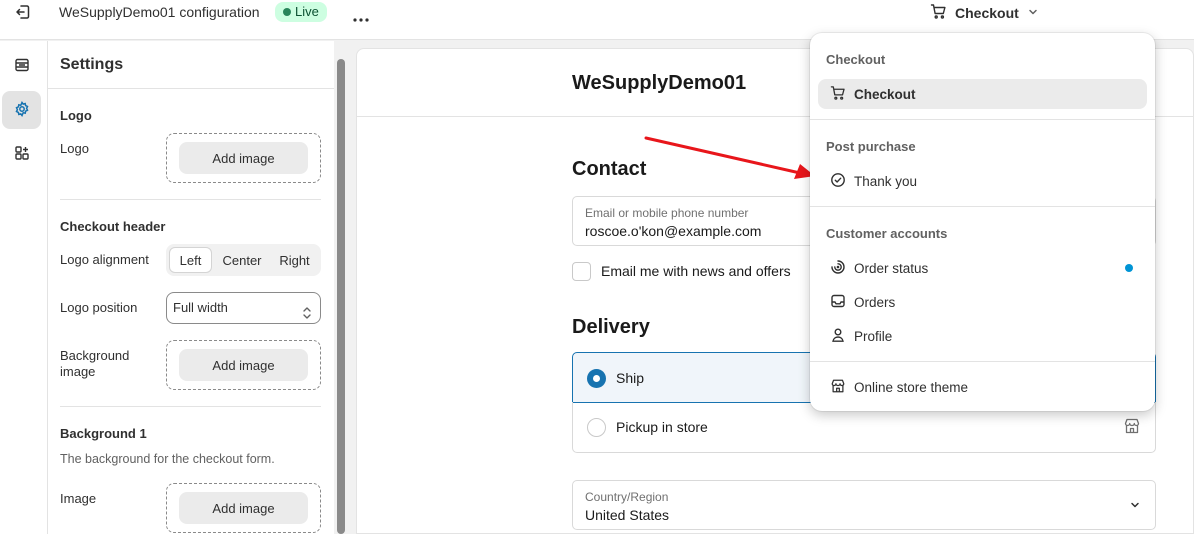 The width and height of the screenshot is (1194, 534). I want to click on background1-description: The background for the checkout form., so click(167, 459).